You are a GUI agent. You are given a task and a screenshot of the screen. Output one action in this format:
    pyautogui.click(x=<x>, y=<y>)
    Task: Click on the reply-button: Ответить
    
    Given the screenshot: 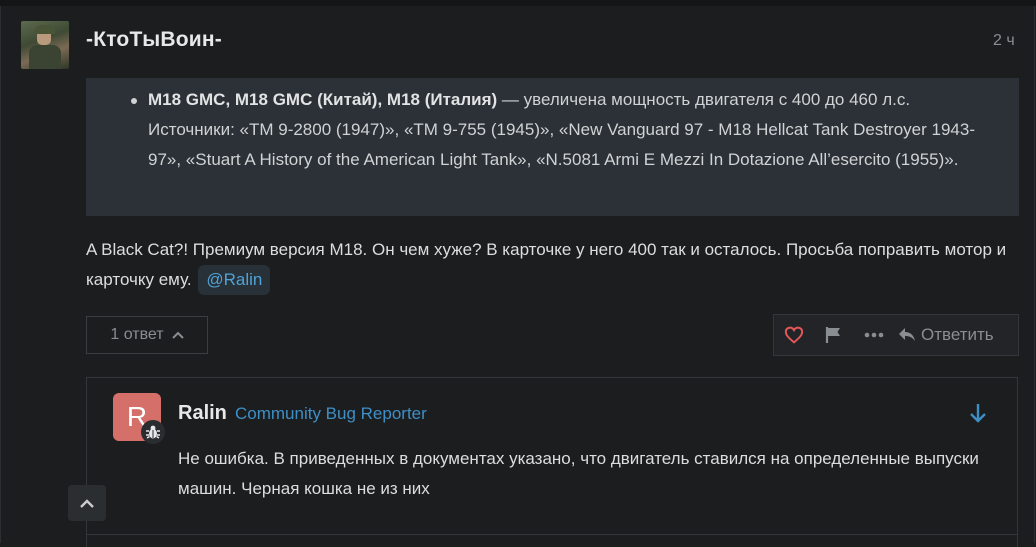 What is the action you would take?
    pyautogui.click(x=946, y=335)
    